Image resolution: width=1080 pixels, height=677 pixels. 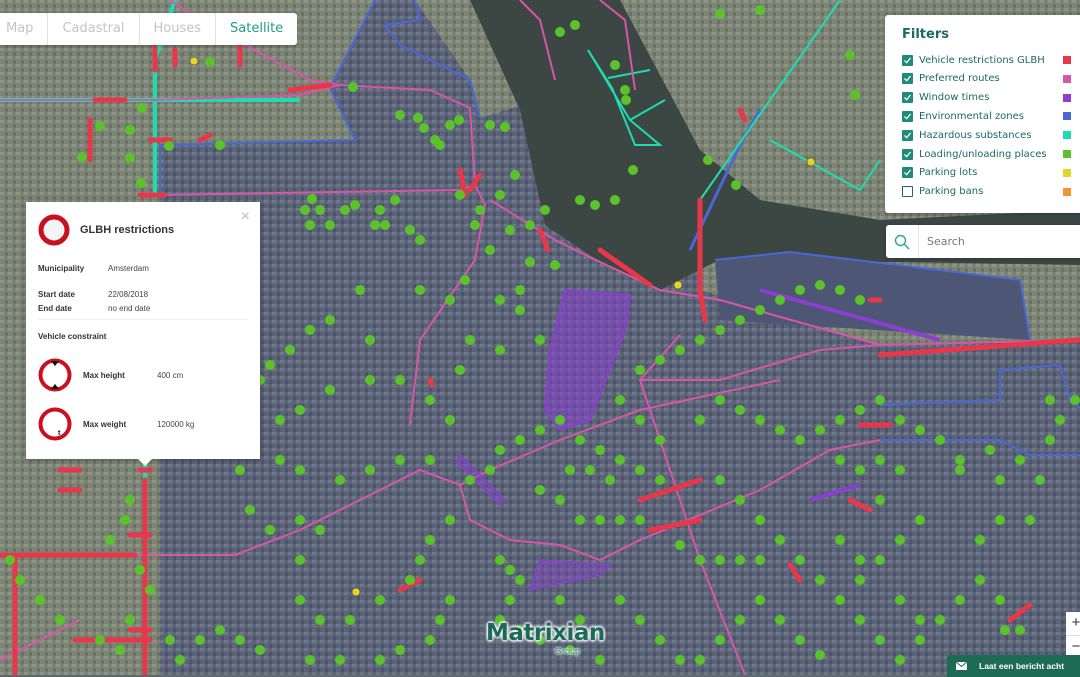 What do you see at coordinates (24, 29) in the screenshot?
I see `tab-map: Map` at bounding box center [24, 29].